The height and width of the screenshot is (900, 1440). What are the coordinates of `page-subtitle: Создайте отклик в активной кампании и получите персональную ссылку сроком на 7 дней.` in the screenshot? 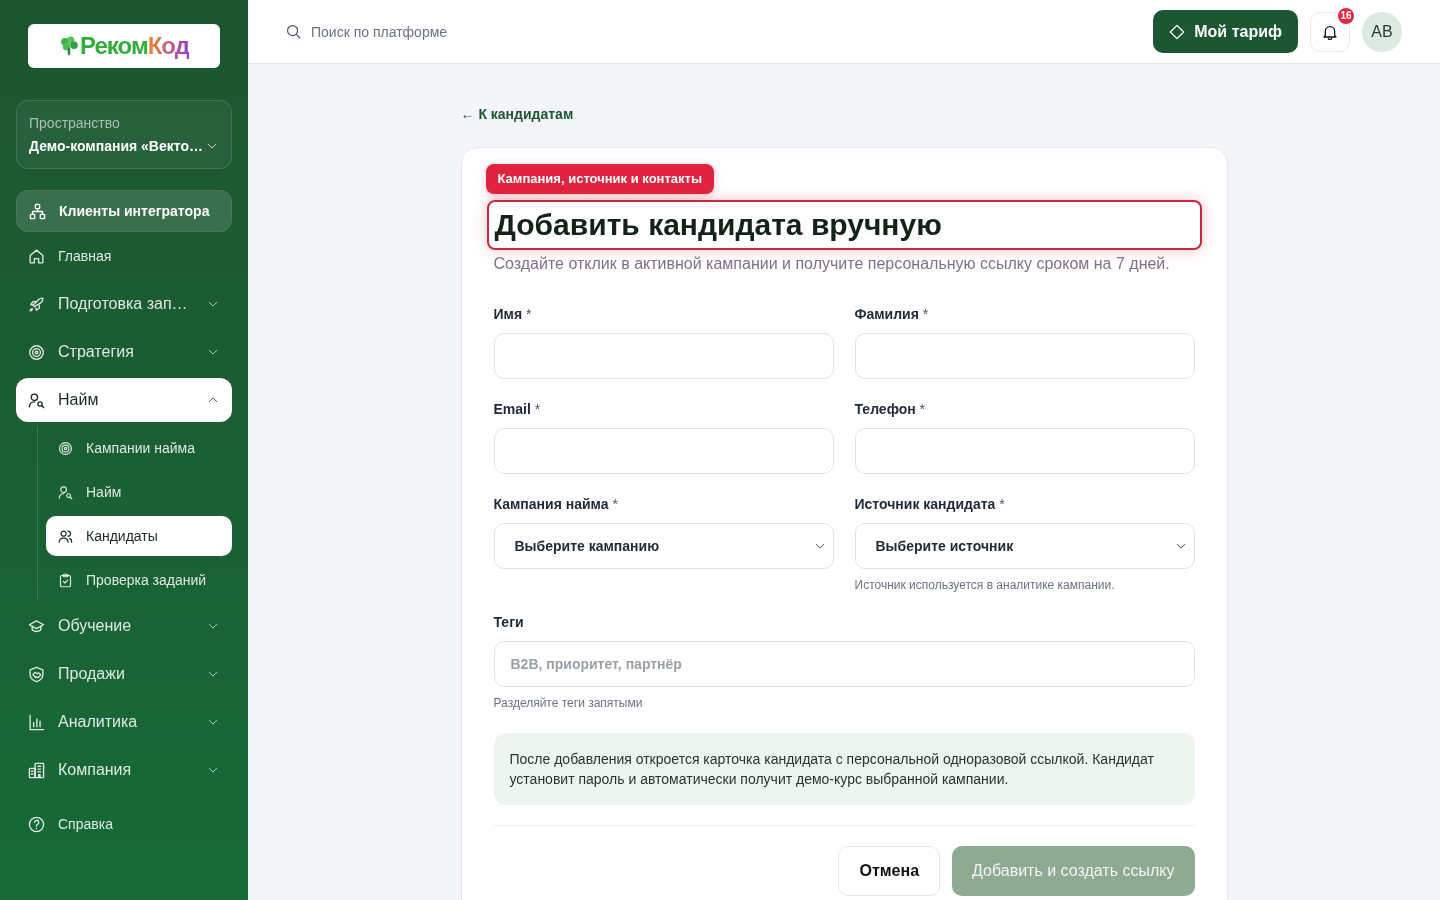 It's located at (832, 264).